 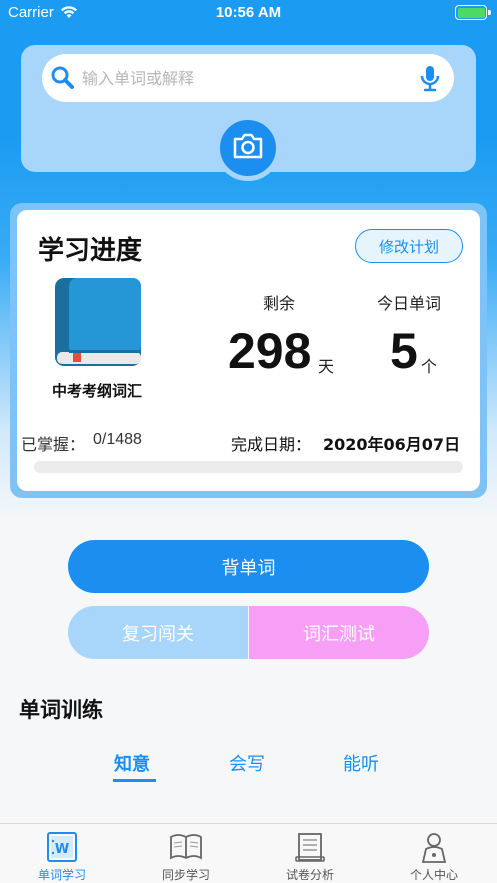 I want to click on finish-date-value: 2020年06月07日, so click(x=392, y=444).